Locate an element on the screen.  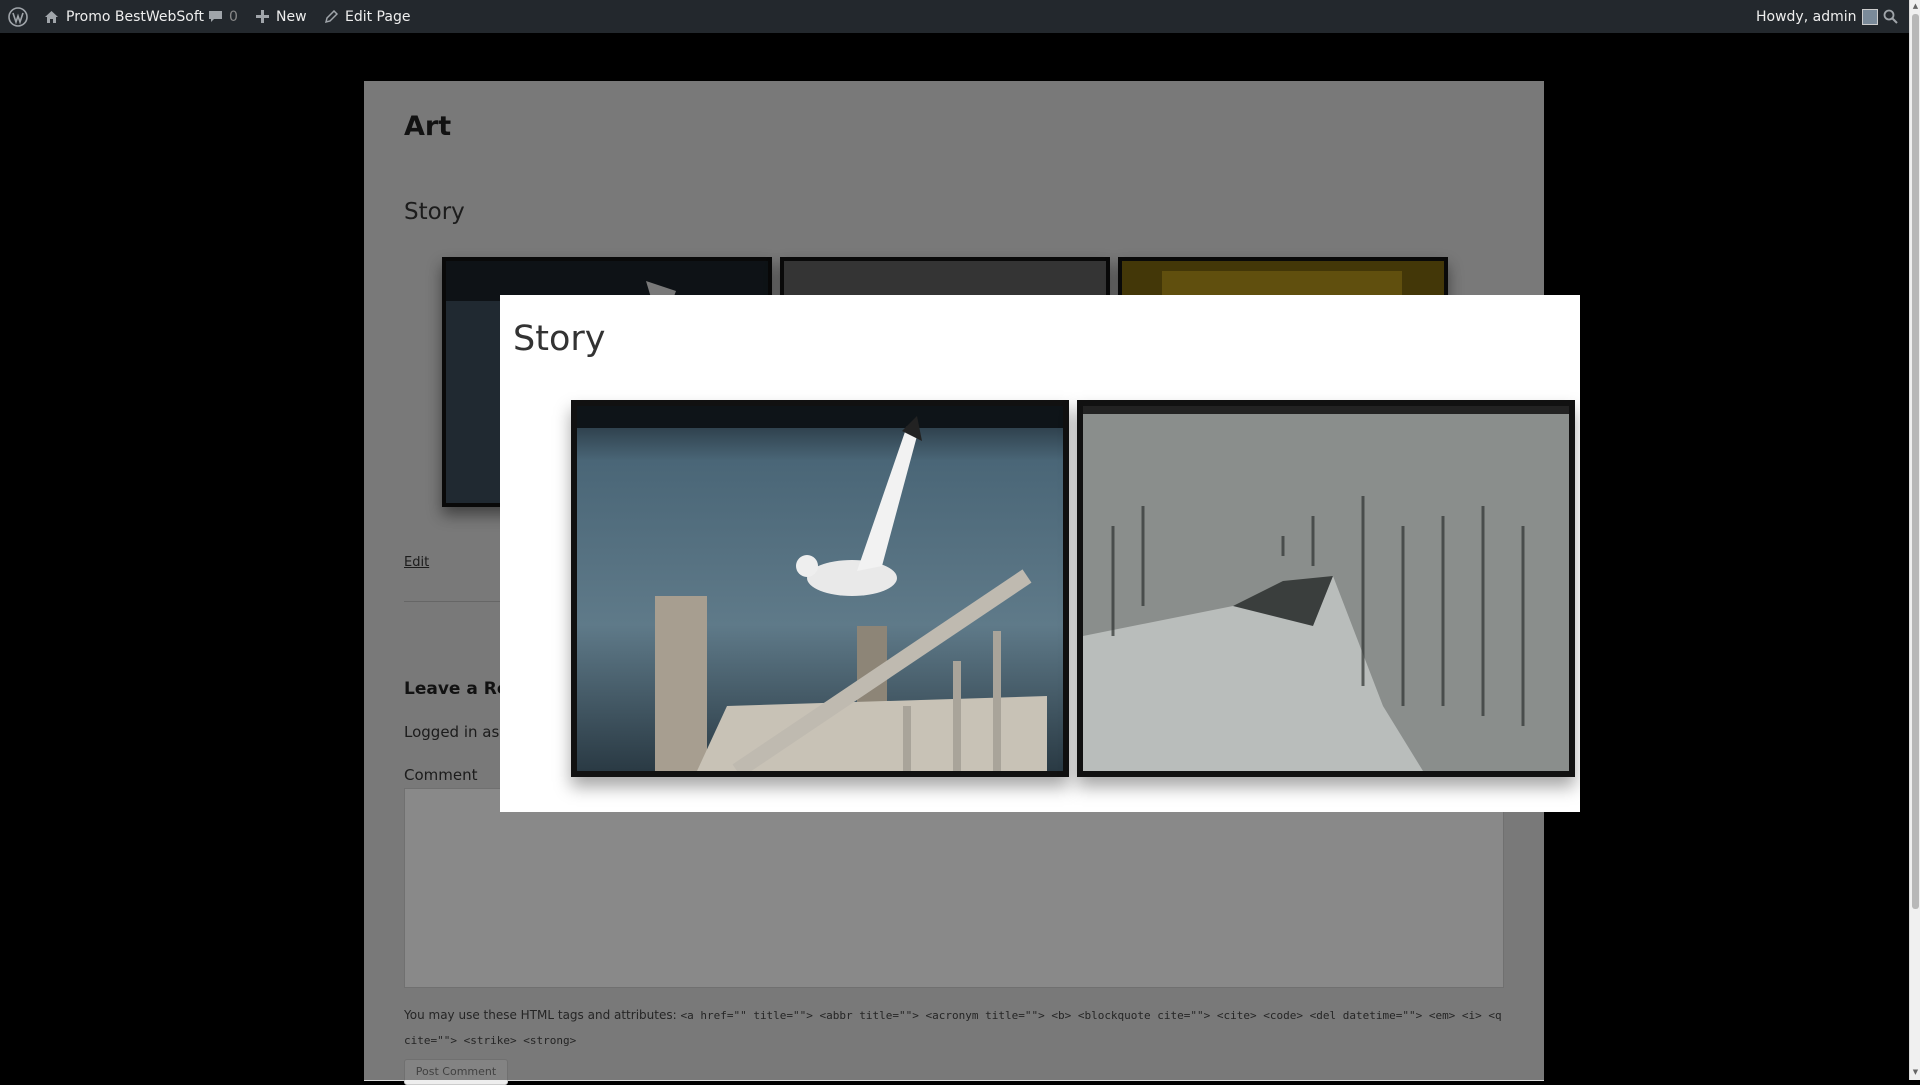
site-name-link: Promo BestWebSoft is located at coordinates (124, 16).